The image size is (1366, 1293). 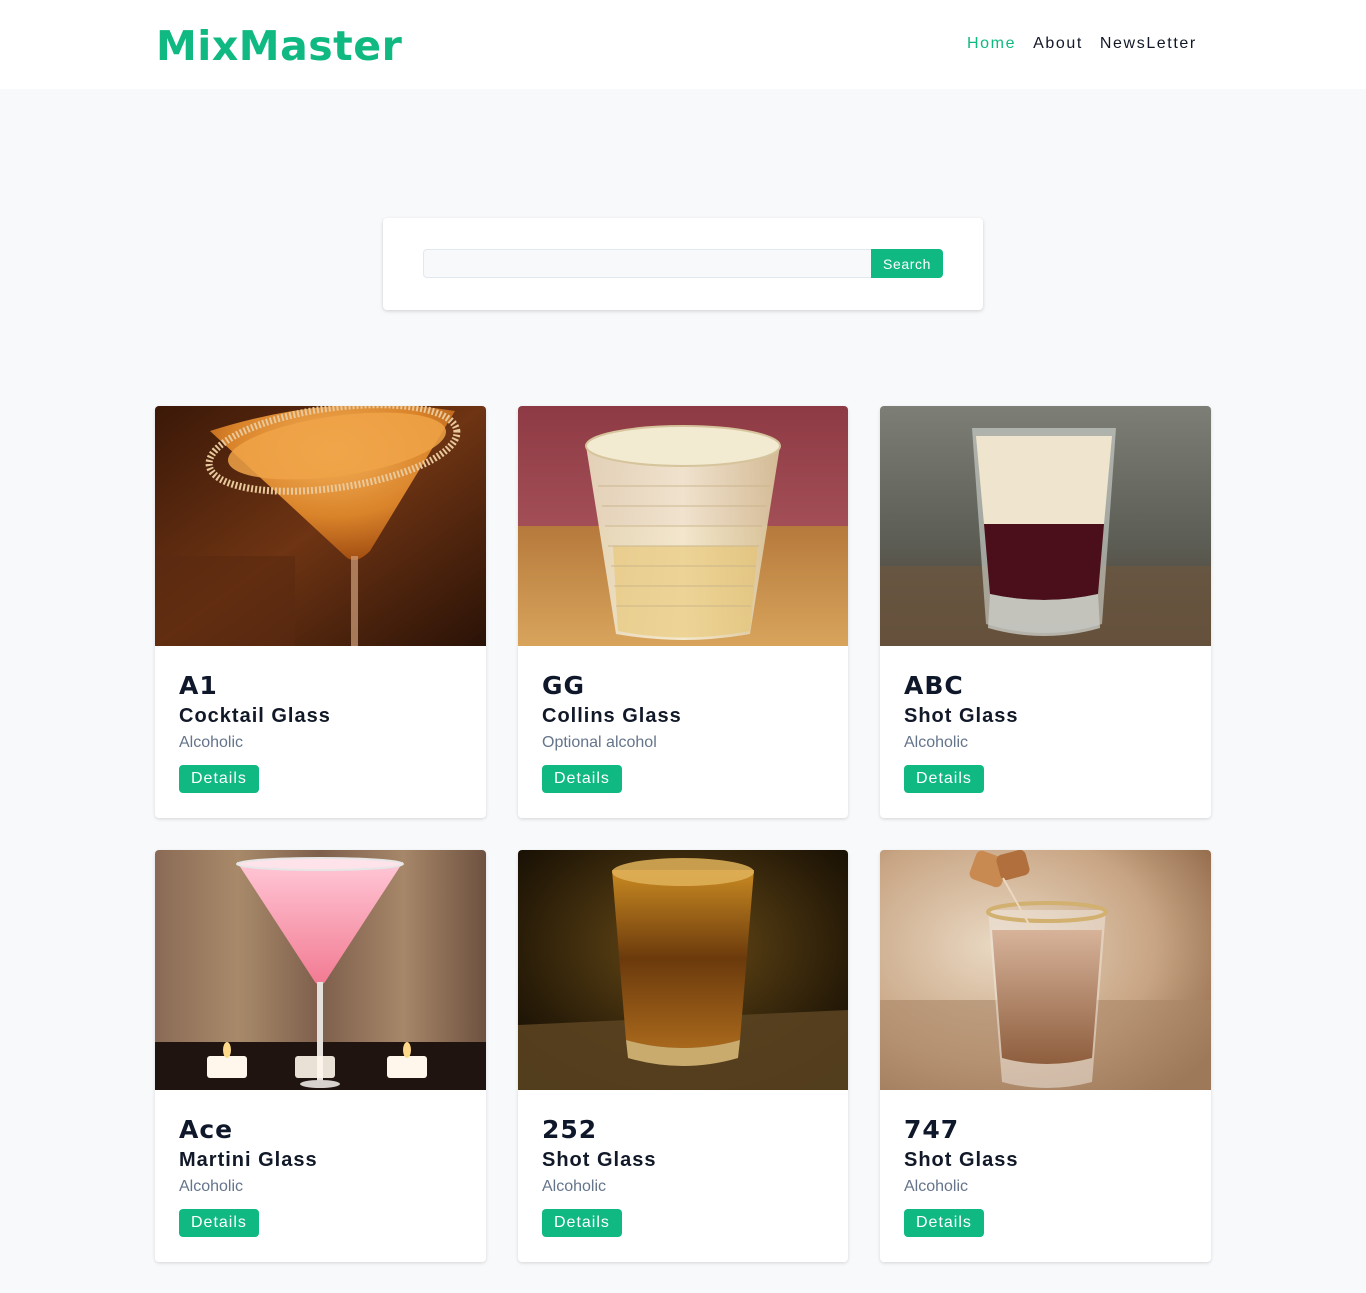 What do you see at coordinates (206, 1129) in the screenshot?
I see `cocktail-name: Ace` at bounding box center [206, 1129].